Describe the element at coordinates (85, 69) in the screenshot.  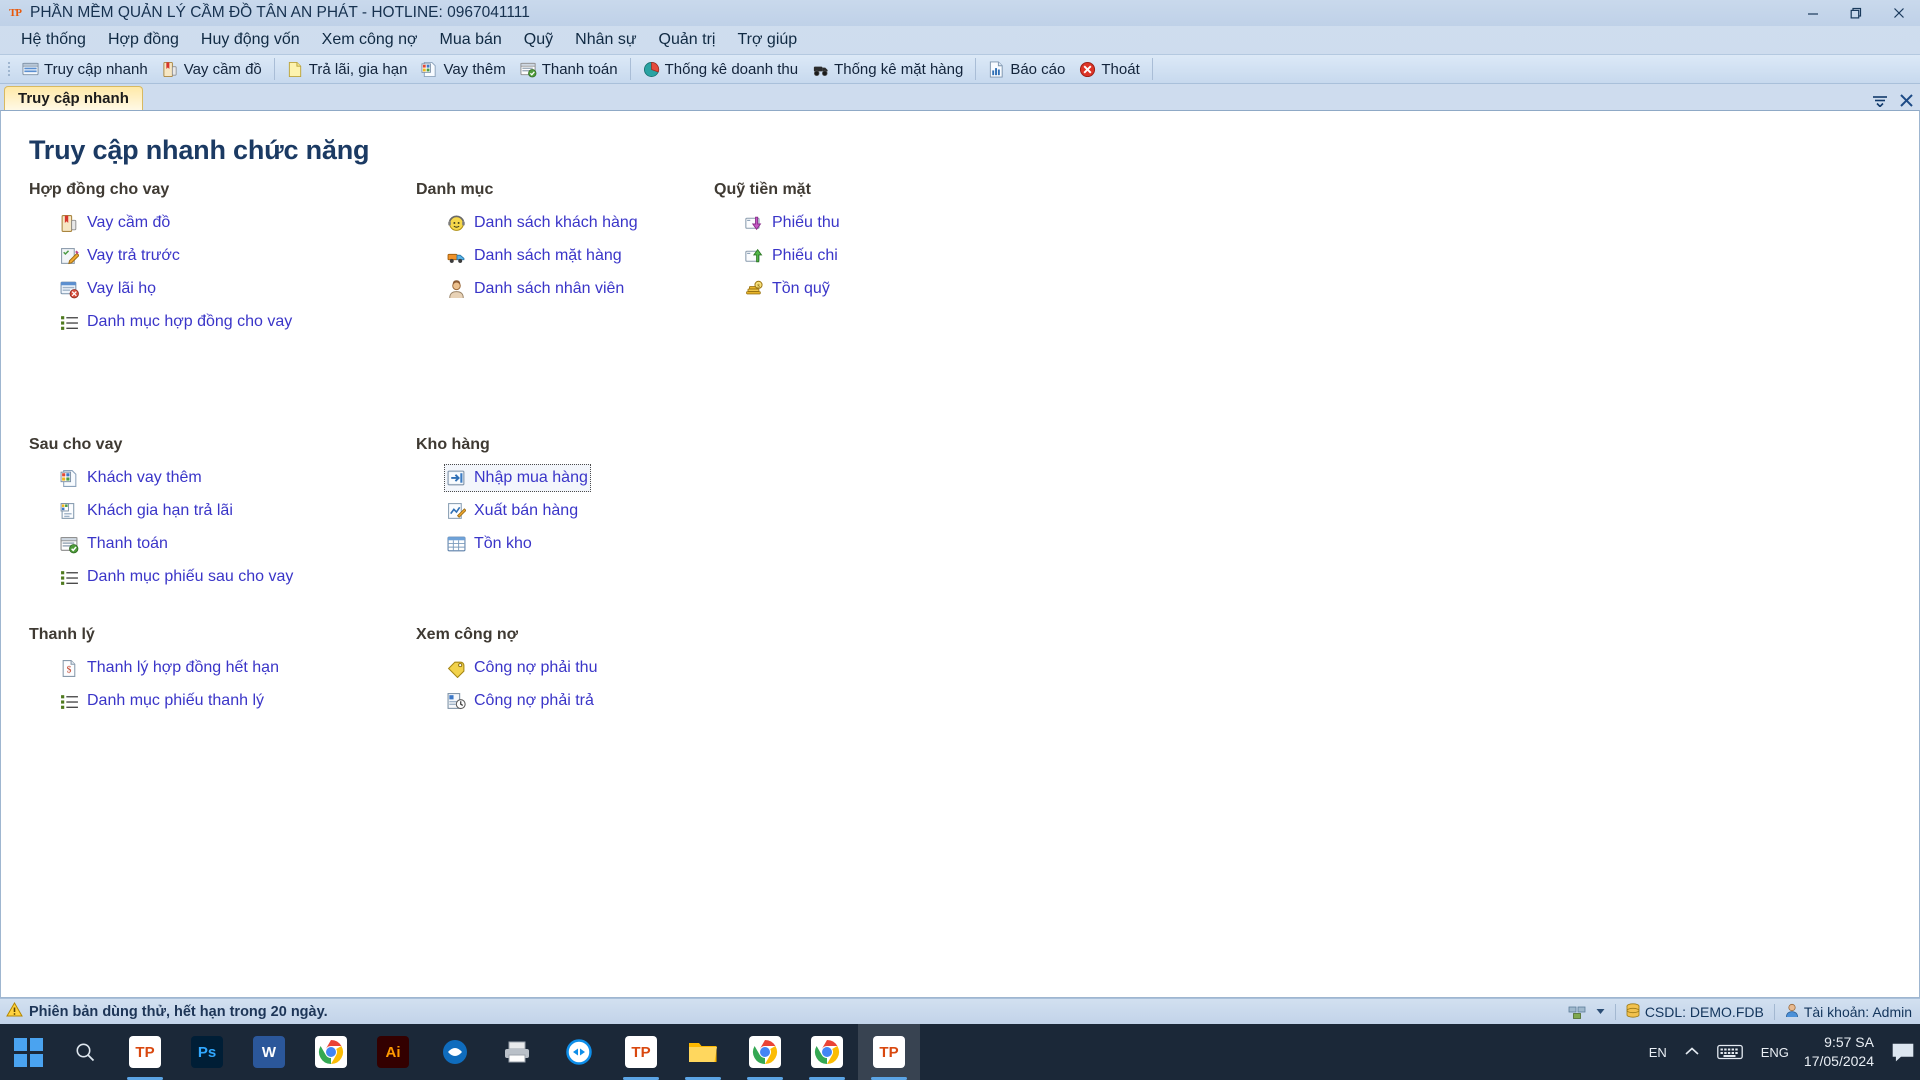
I see `toolbar-button-quick-access: Truy cập nhanh` at that location.